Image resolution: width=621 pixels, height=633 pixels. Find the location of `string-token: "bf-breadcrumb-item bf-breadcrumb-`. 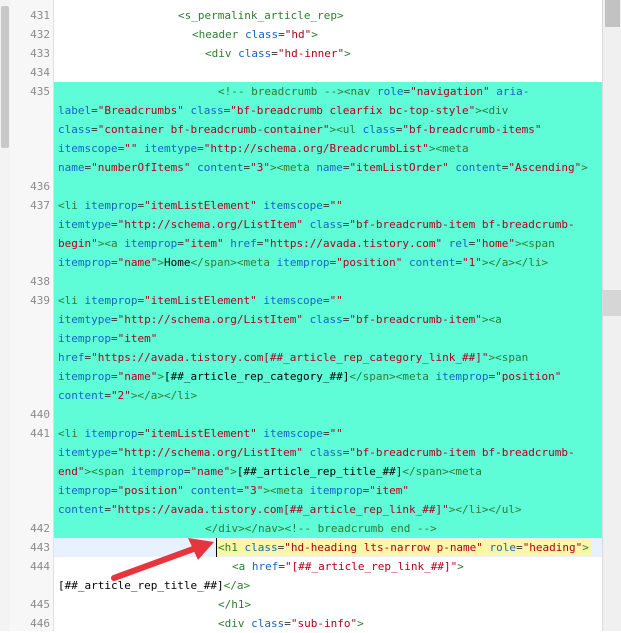

string-token: "bf-breadcrumb-item bf-breadcrumb- is located at coordinates (462, 452).